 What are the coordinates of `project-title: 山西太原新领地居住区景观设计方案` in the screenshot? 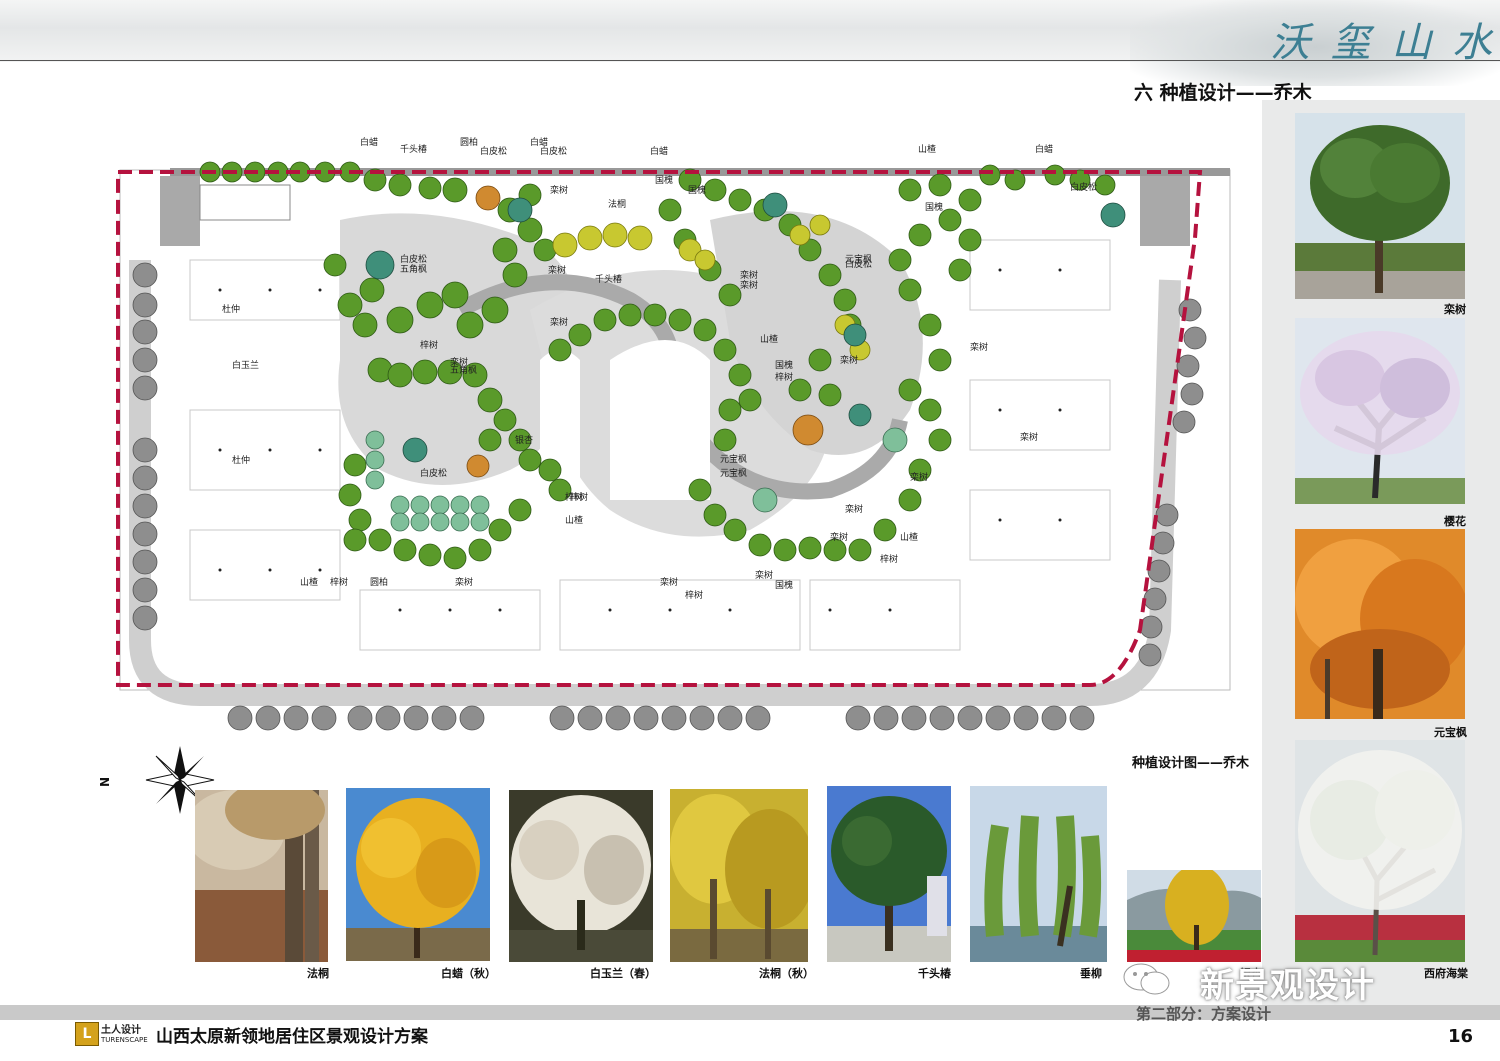 It's located at (292, 1037).